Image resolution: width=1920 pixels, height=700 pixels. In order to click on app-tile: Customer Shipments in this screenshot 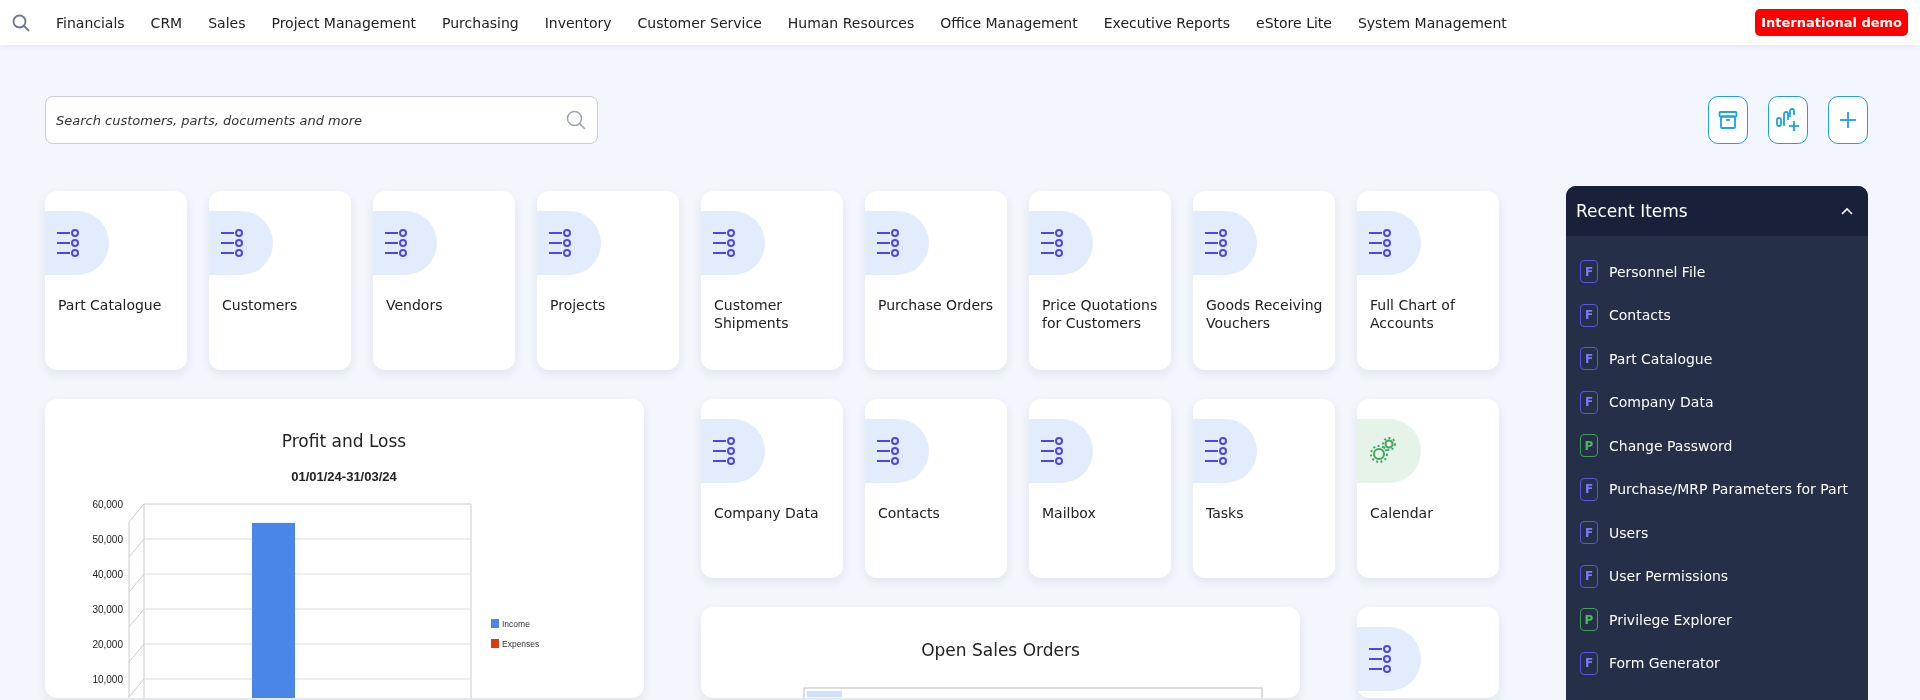, I will do `click(772, 280)`.